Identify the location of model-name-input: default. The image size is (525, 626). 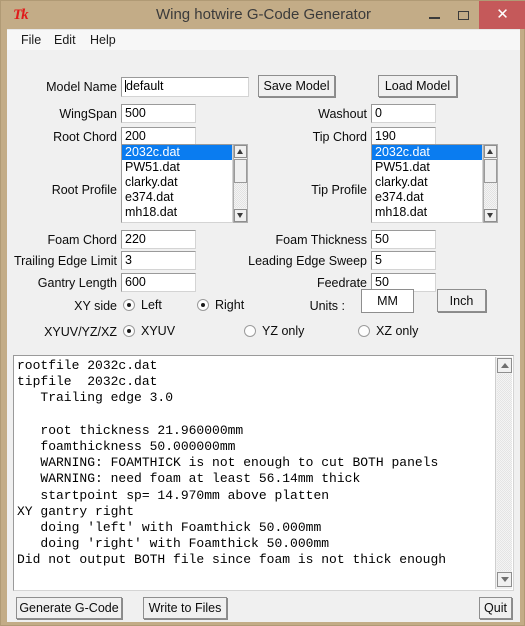
(185, 87).